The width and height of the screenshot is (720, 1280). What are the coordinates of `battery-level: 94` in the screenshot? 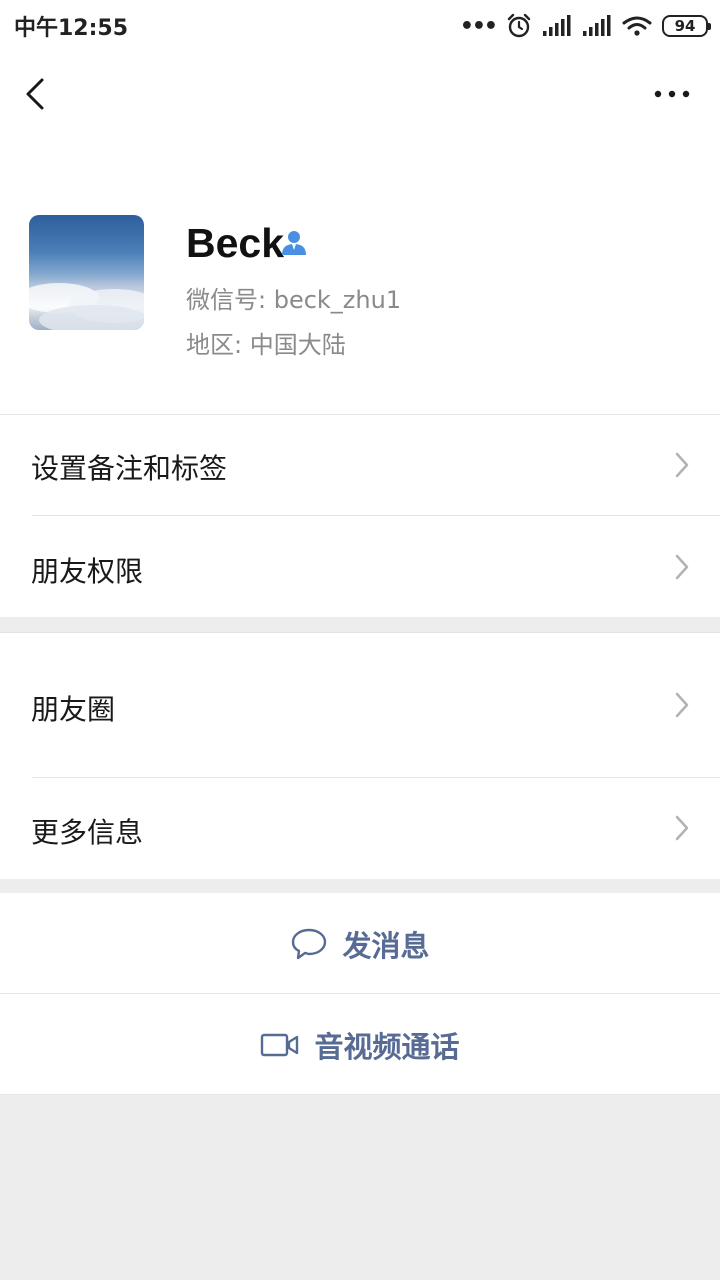 It's located at (685, 26).